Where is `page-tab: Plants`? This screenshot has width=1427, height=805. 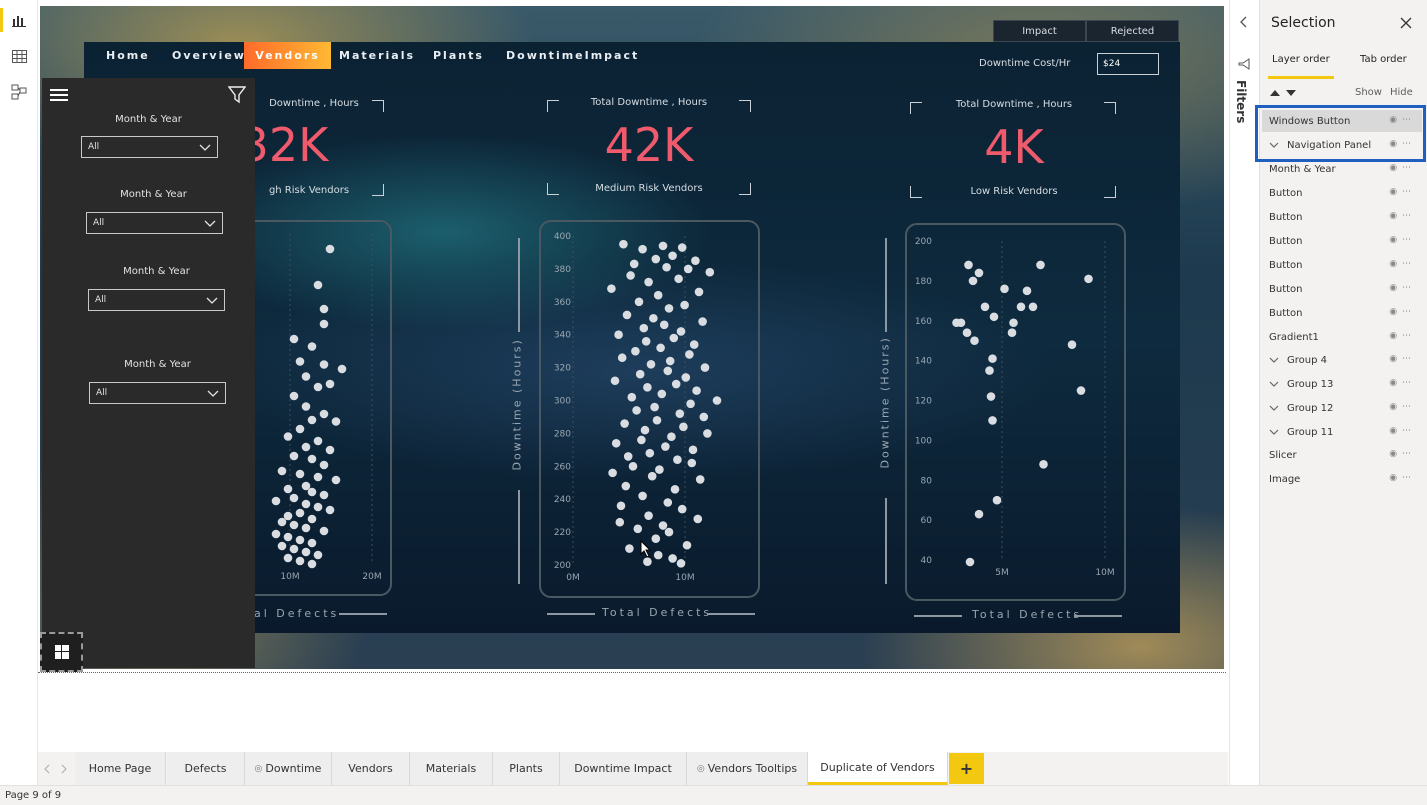 page-tab: Plants is located at coordinates (526, 768).